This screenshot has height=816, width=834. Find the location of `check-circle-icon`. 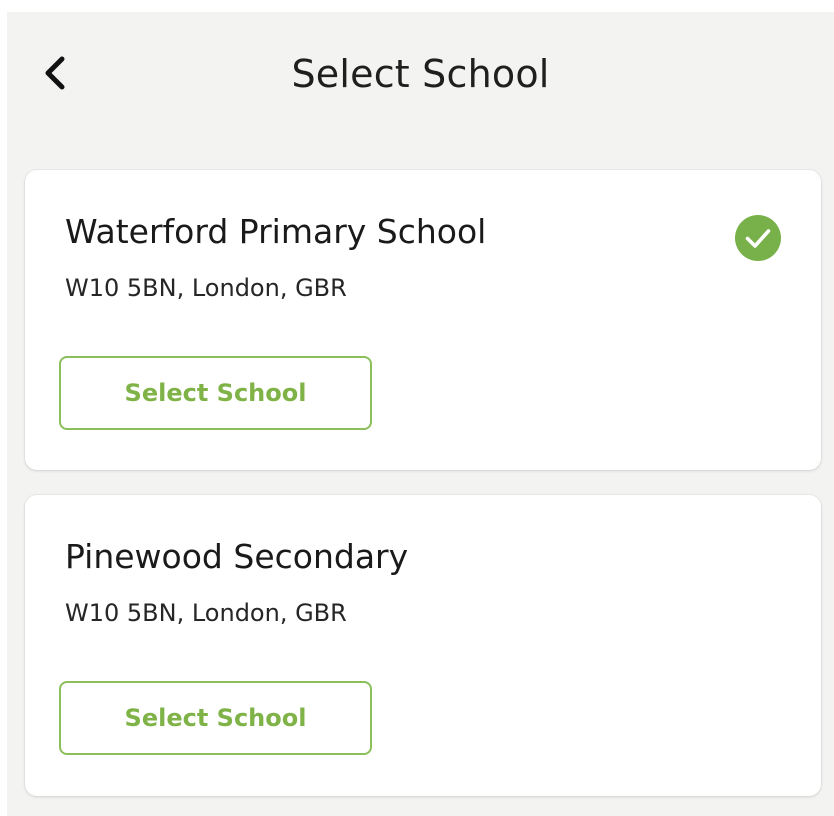

check-circle-icon is located at coordinates (758, 238).